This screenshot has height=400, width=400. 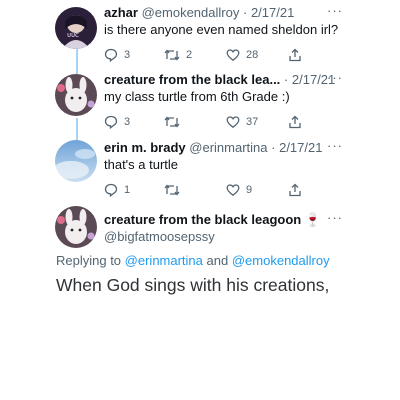 I want to click on like-count: 28, so click(x=252, y=55).